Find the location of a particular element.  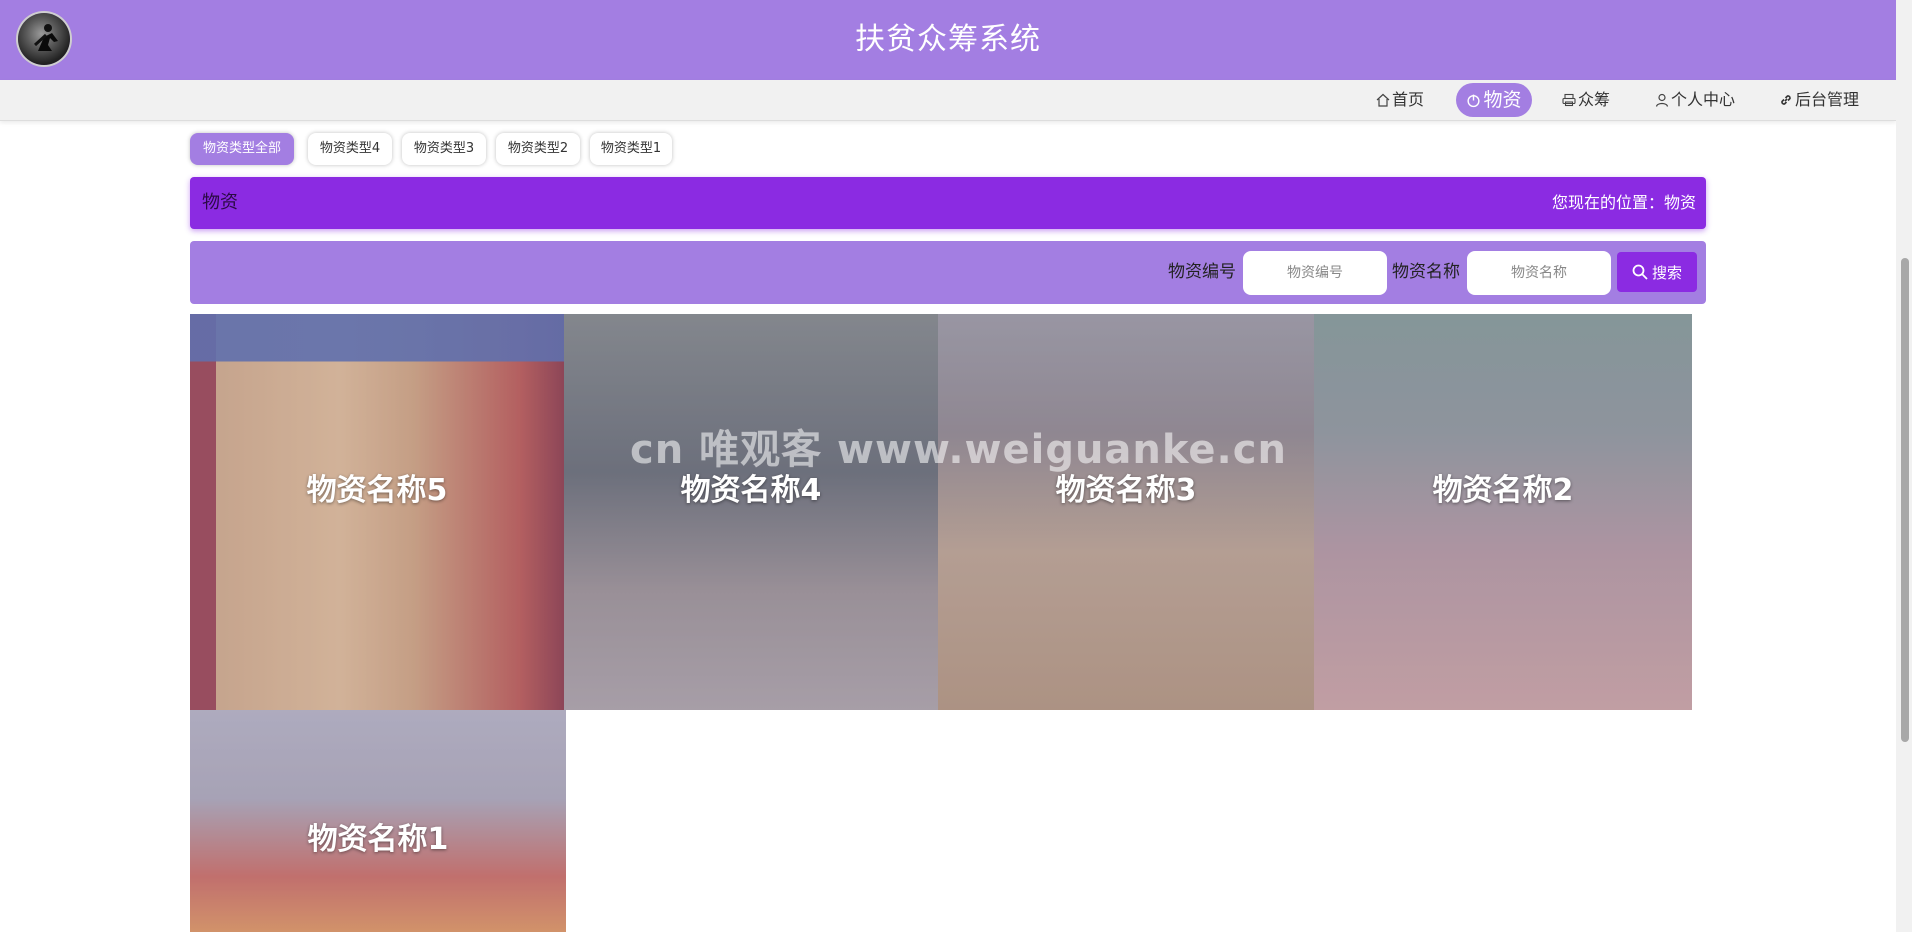

nav-item-label: 后台管理 is located at coordinates (1826, 99).